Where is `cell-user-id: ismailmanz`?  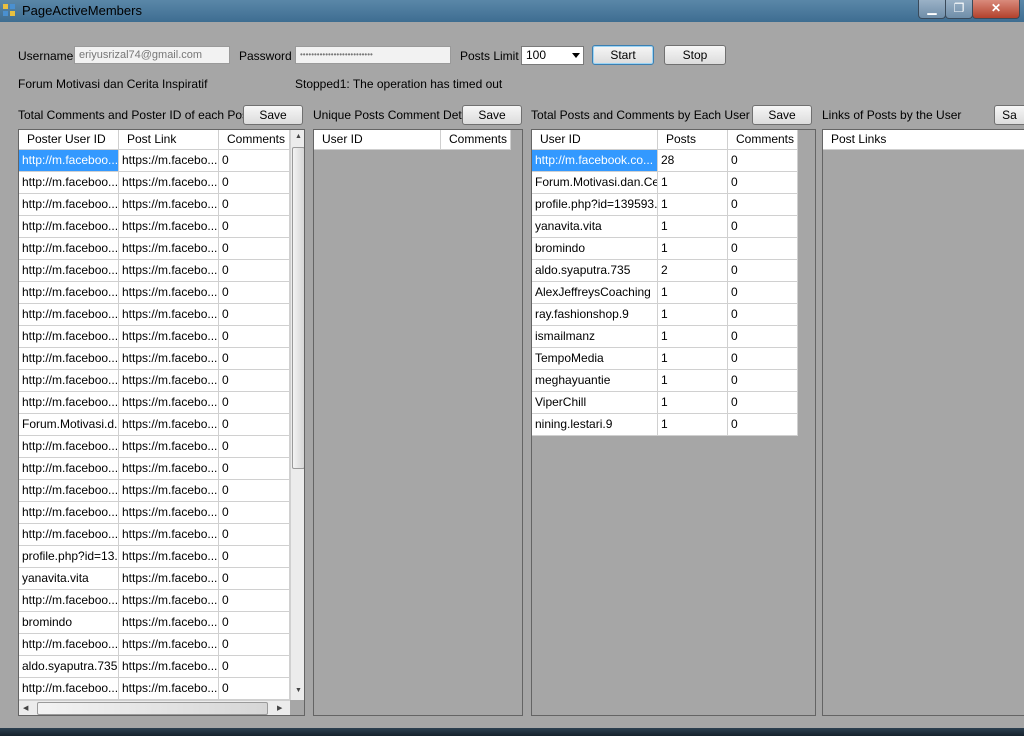
cell-user-id: ismailmanz is located at coordinates (595, 337).